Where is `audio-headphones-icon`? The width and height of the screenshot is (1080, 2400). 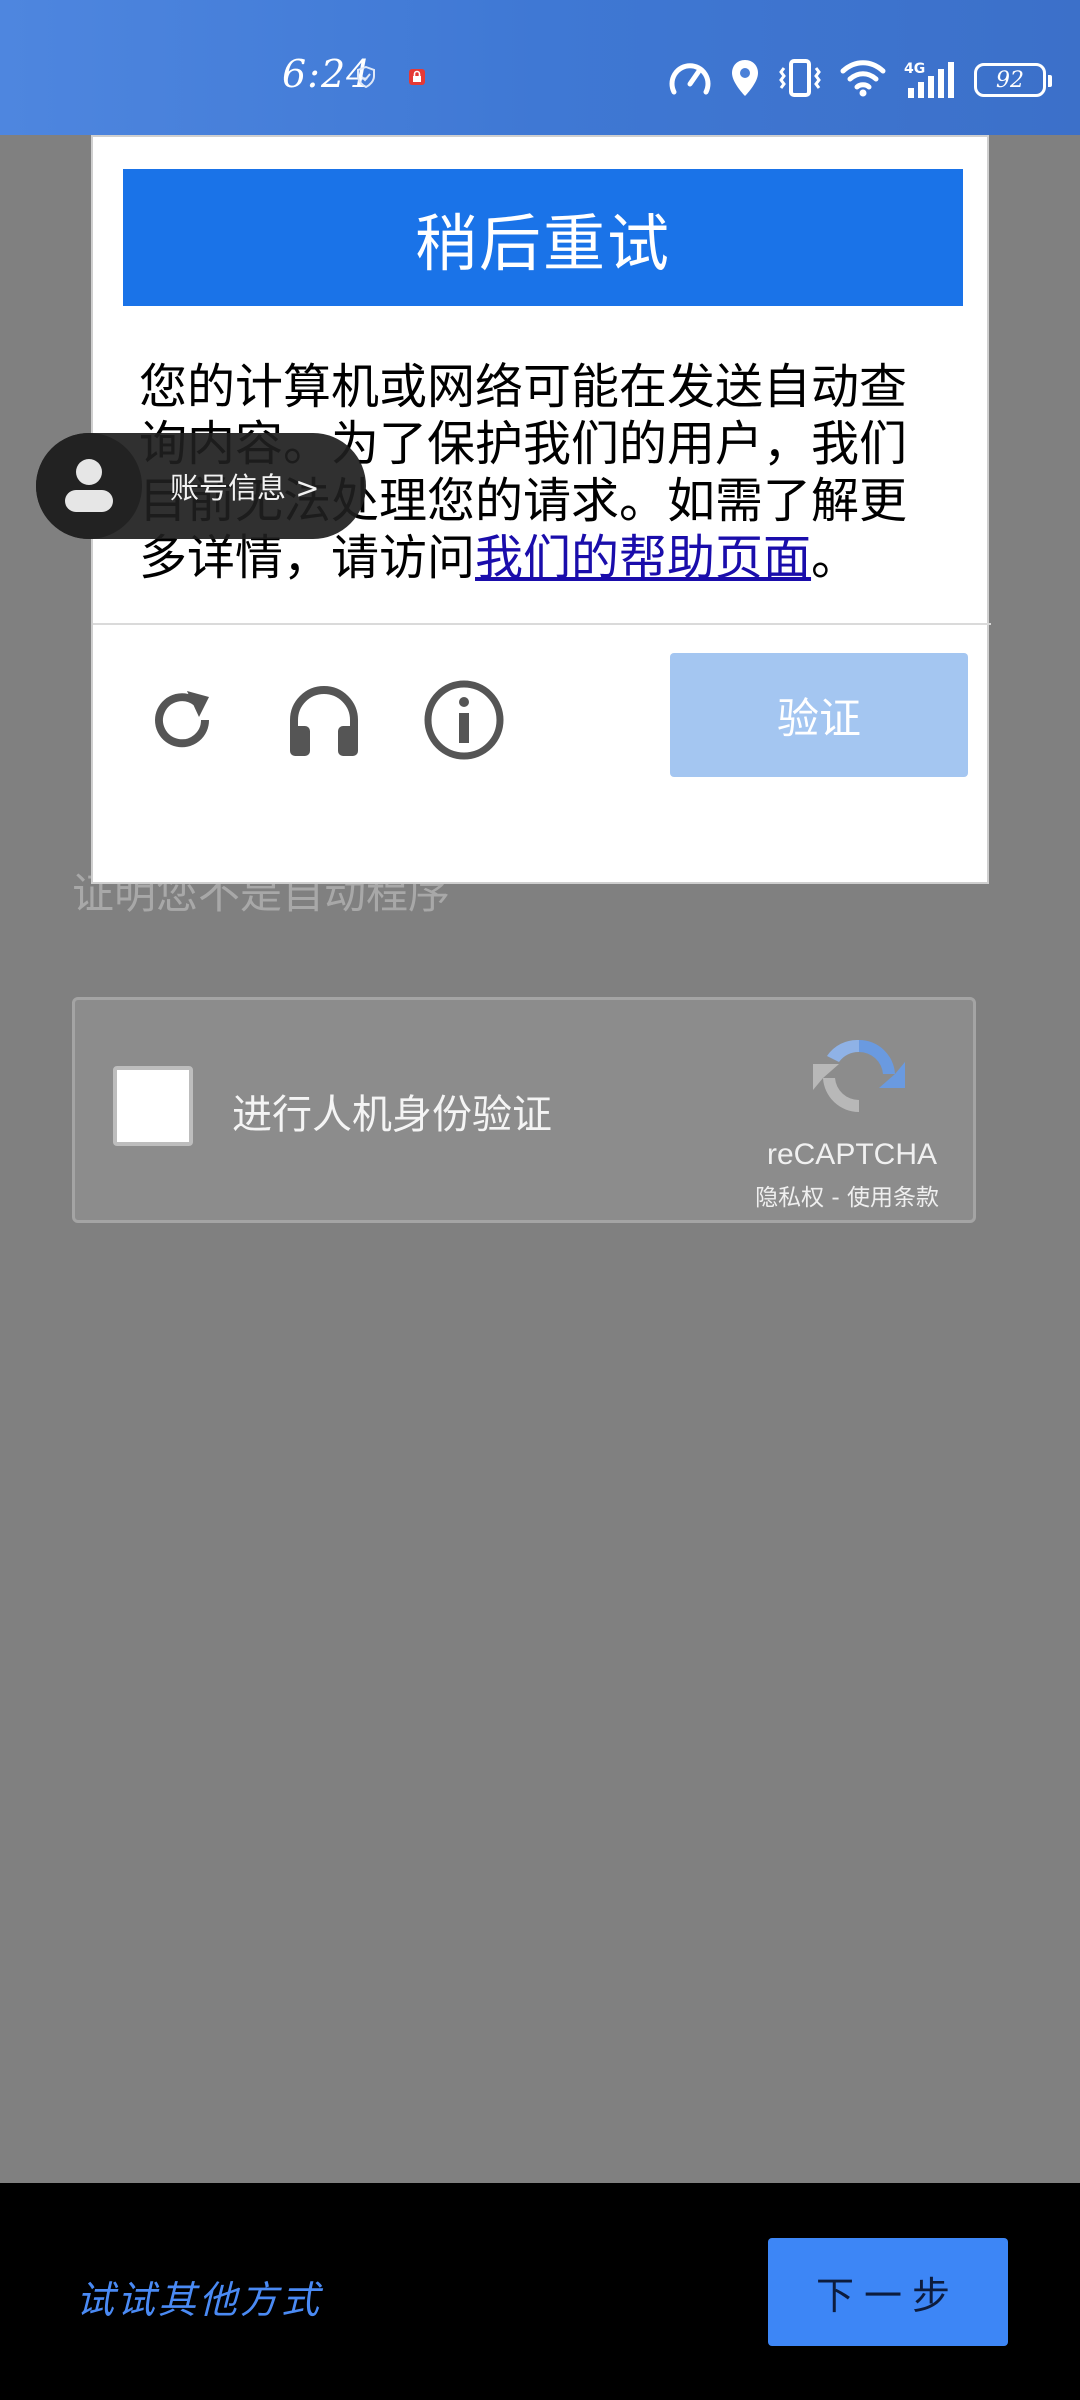
audio-headphones-icon is located at coordinates (324, 722).